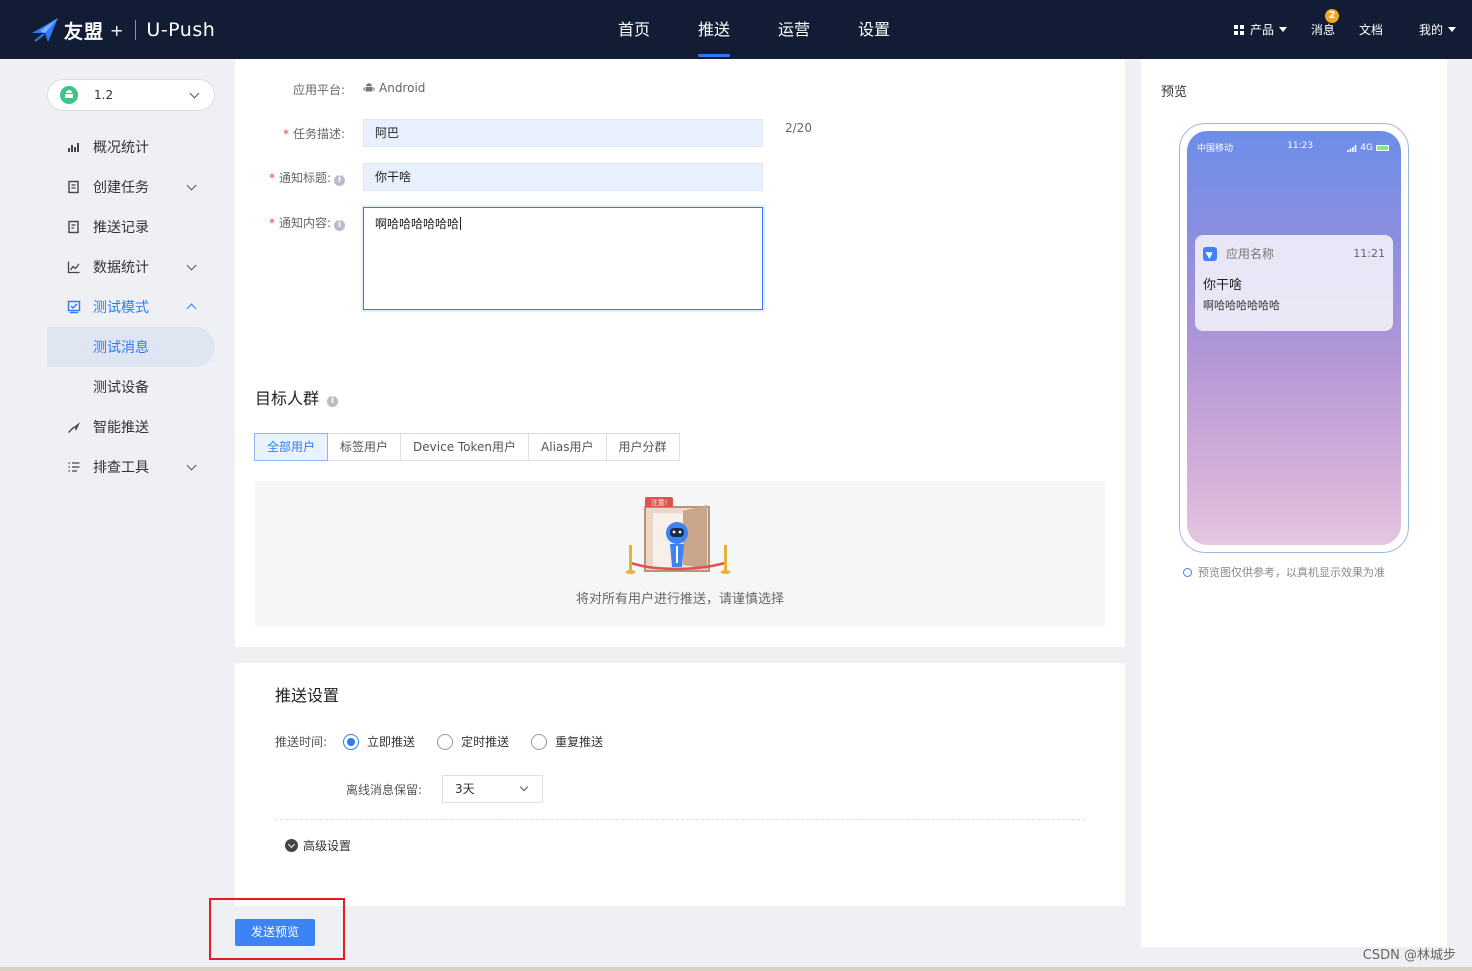 Image resolution: width=1472 pixels, height=971 pixels. Describe the element at coordinates (1284, 572) in the screenshot. I see `preview-tip: 预览图仅供参考，以真机显示效果为准` at that location.